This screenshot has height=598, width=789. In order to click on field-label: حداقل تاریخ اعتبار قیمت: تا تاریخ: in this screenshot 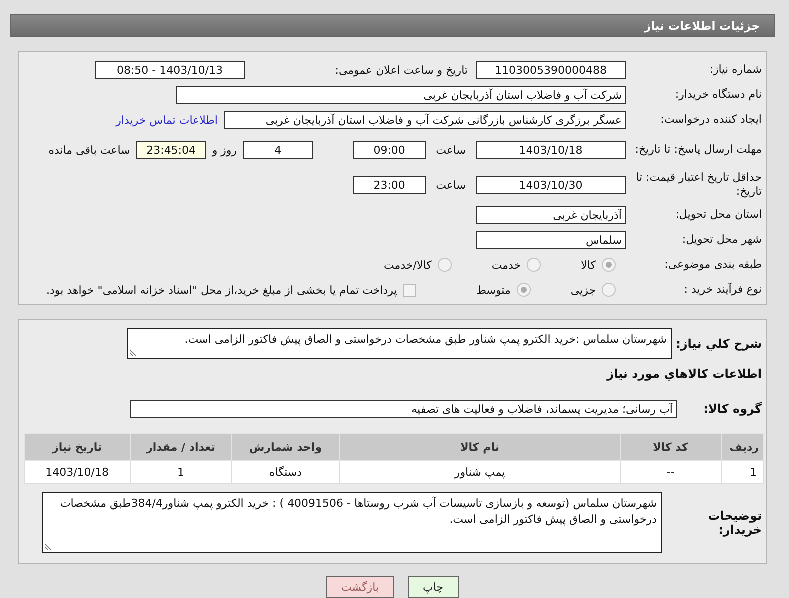, I will do `click(698, 185)`.